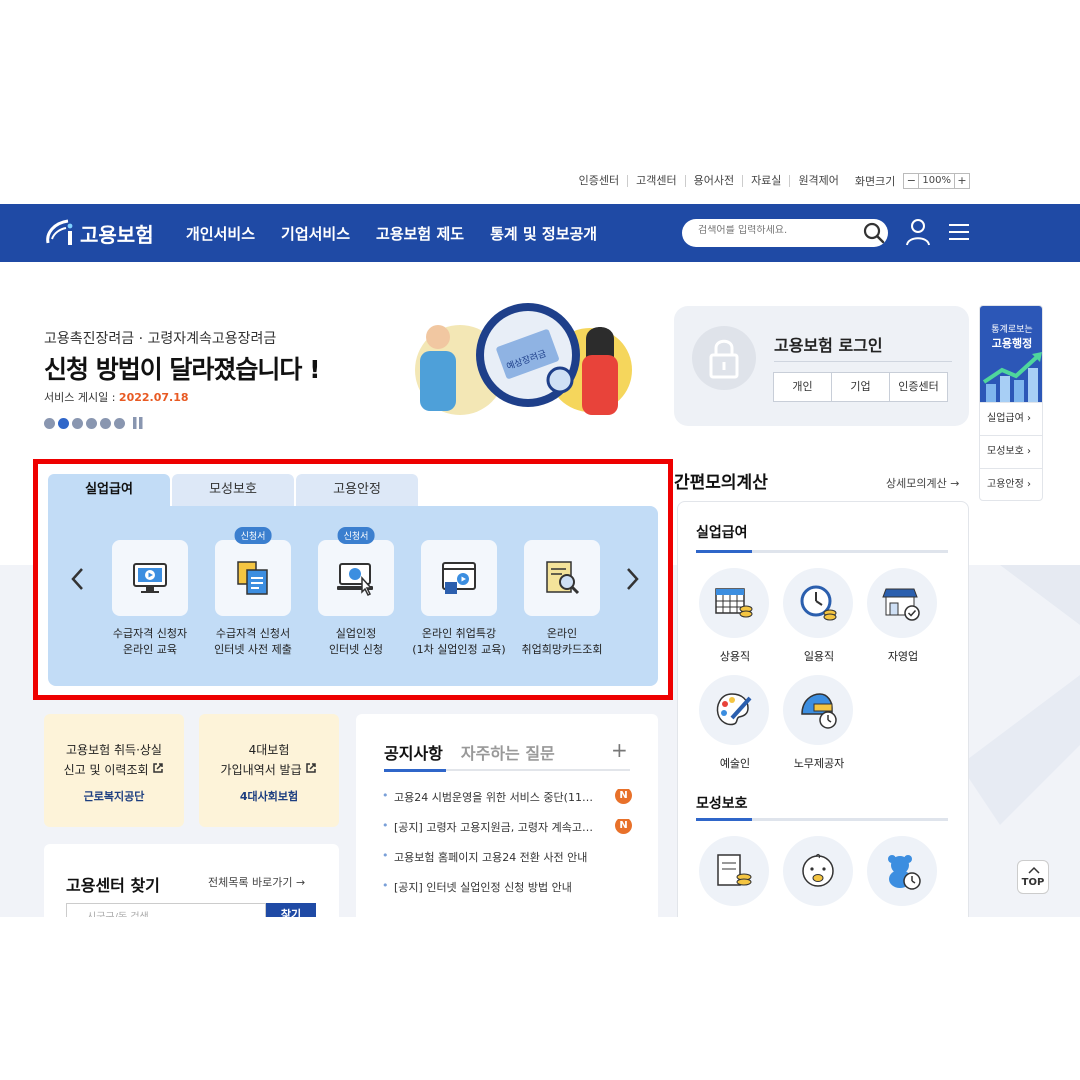 This screenshot has width=1080, height=1080. I want to click on search-input, so click(778, 230).